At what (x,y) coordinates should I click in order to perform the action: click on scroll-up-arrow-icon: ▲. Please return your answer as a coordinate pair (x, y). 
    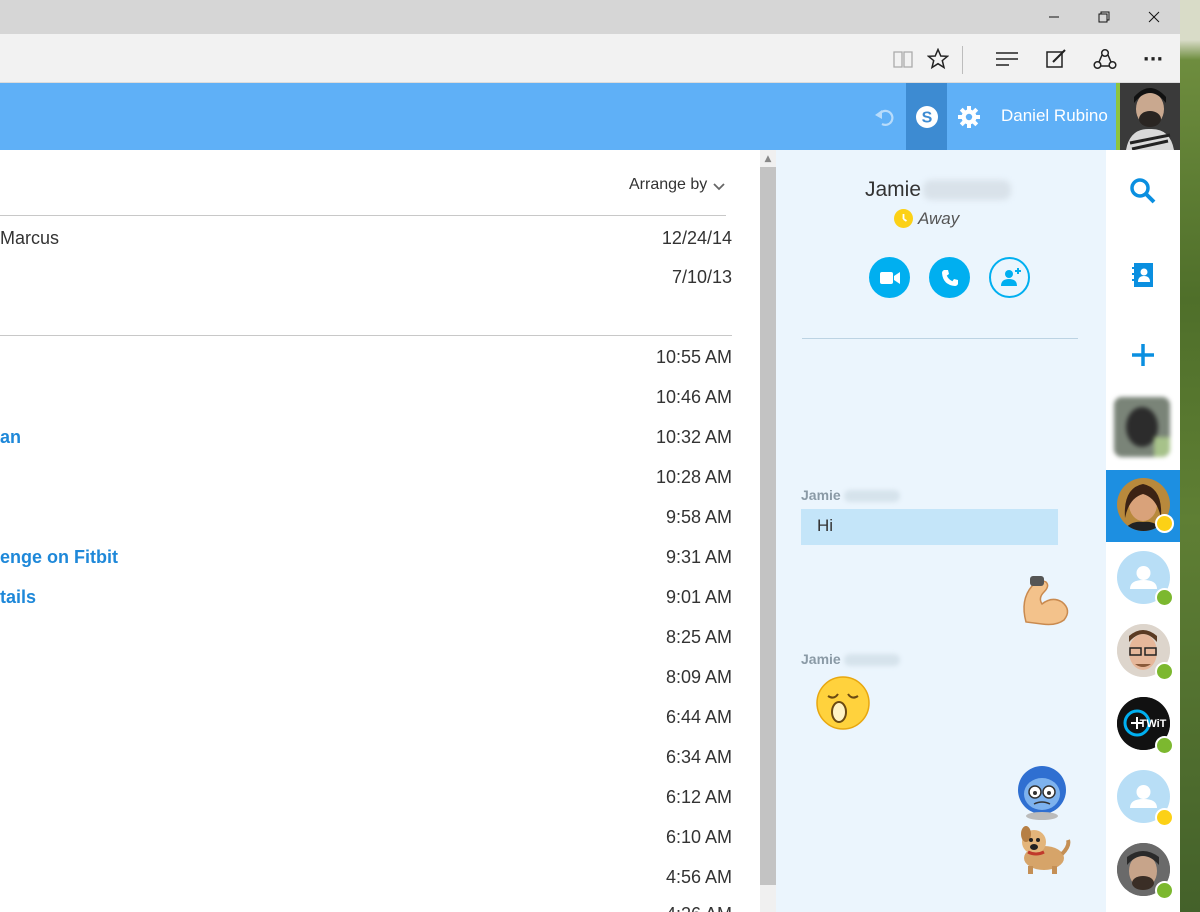
    Looking at the image, I should click on (768, 158).